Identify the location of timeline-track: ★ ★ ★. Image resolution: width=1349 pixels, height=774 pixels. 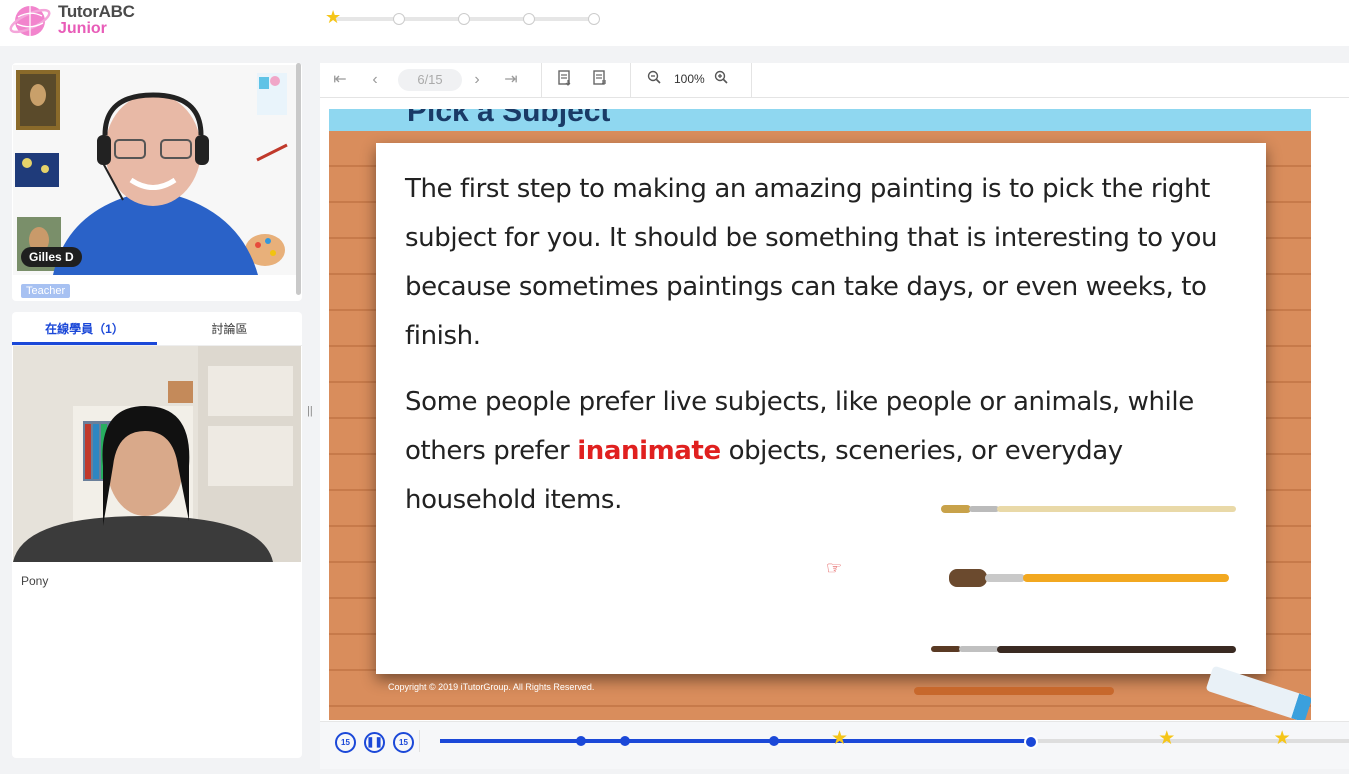
(894, 739).